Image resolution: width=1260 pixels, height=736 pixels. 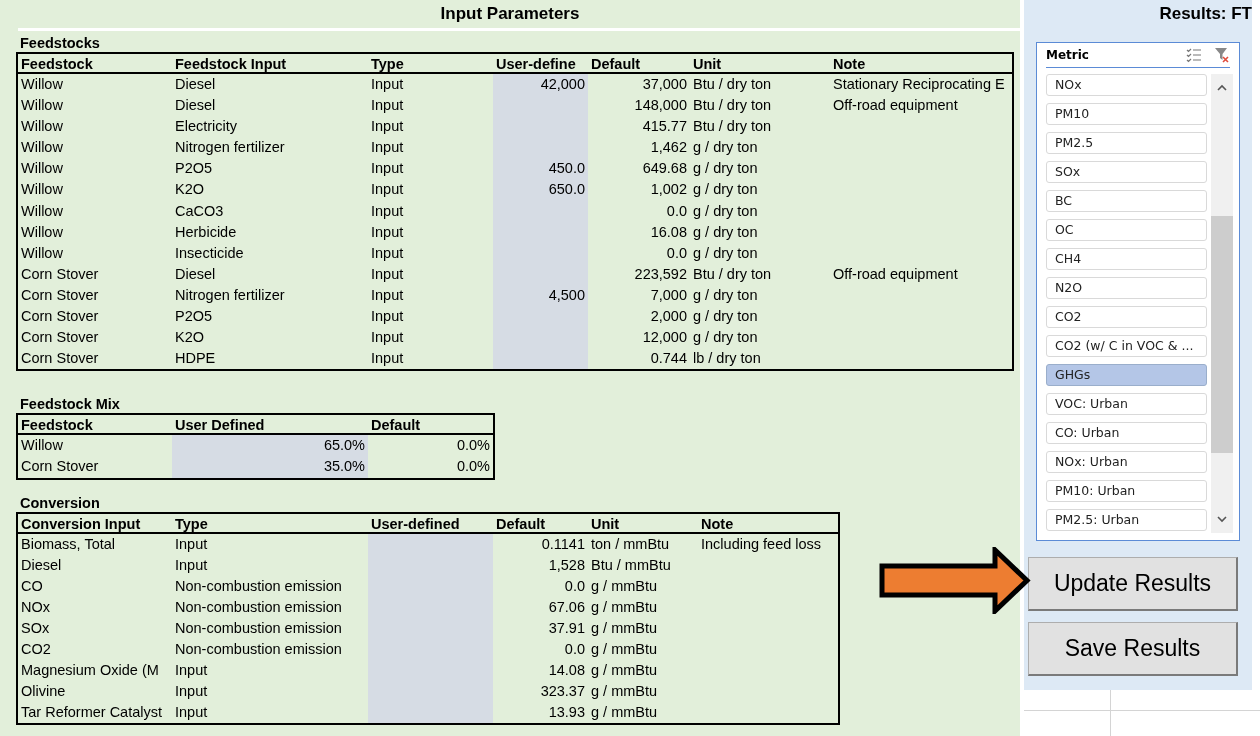 I want to click on table-cell-text: 67.06, so click(x=566, y=607).